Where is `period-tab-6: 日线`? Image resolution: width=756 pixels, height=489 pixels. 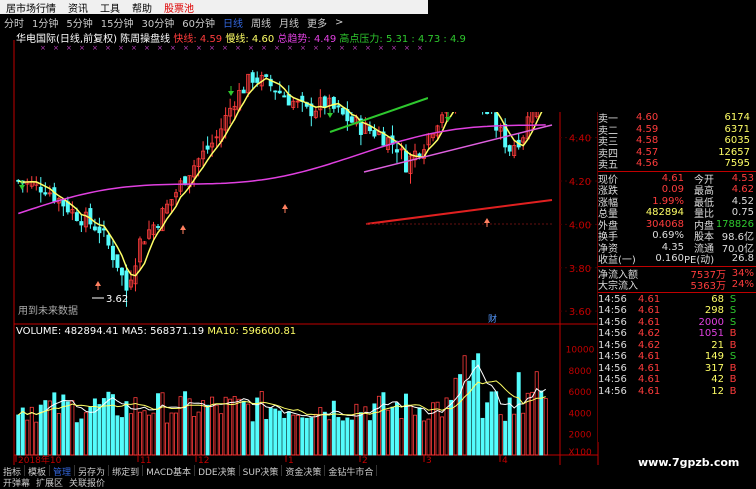 period-tab-6: 日线 is located at coordinates (233, 22).